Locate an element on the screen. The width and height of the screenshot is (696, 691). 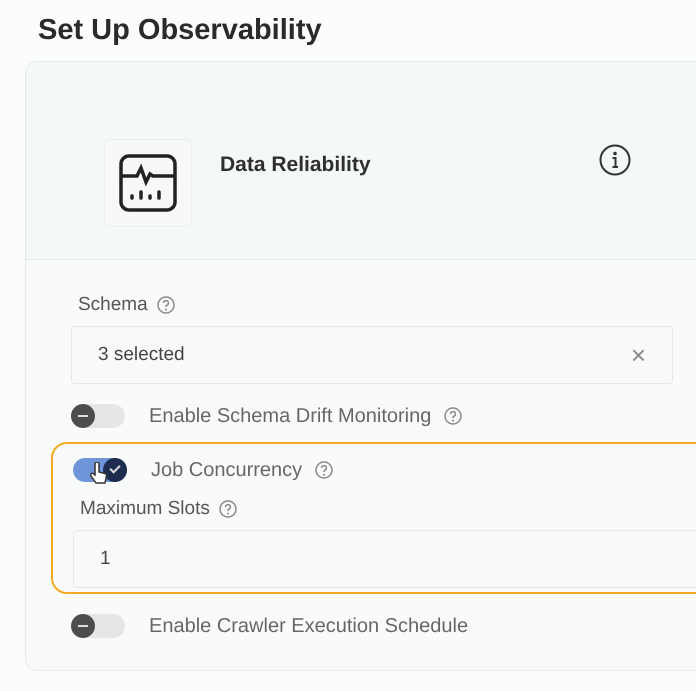
page-title: Set Up Observability is located at coordinates (180, 30).